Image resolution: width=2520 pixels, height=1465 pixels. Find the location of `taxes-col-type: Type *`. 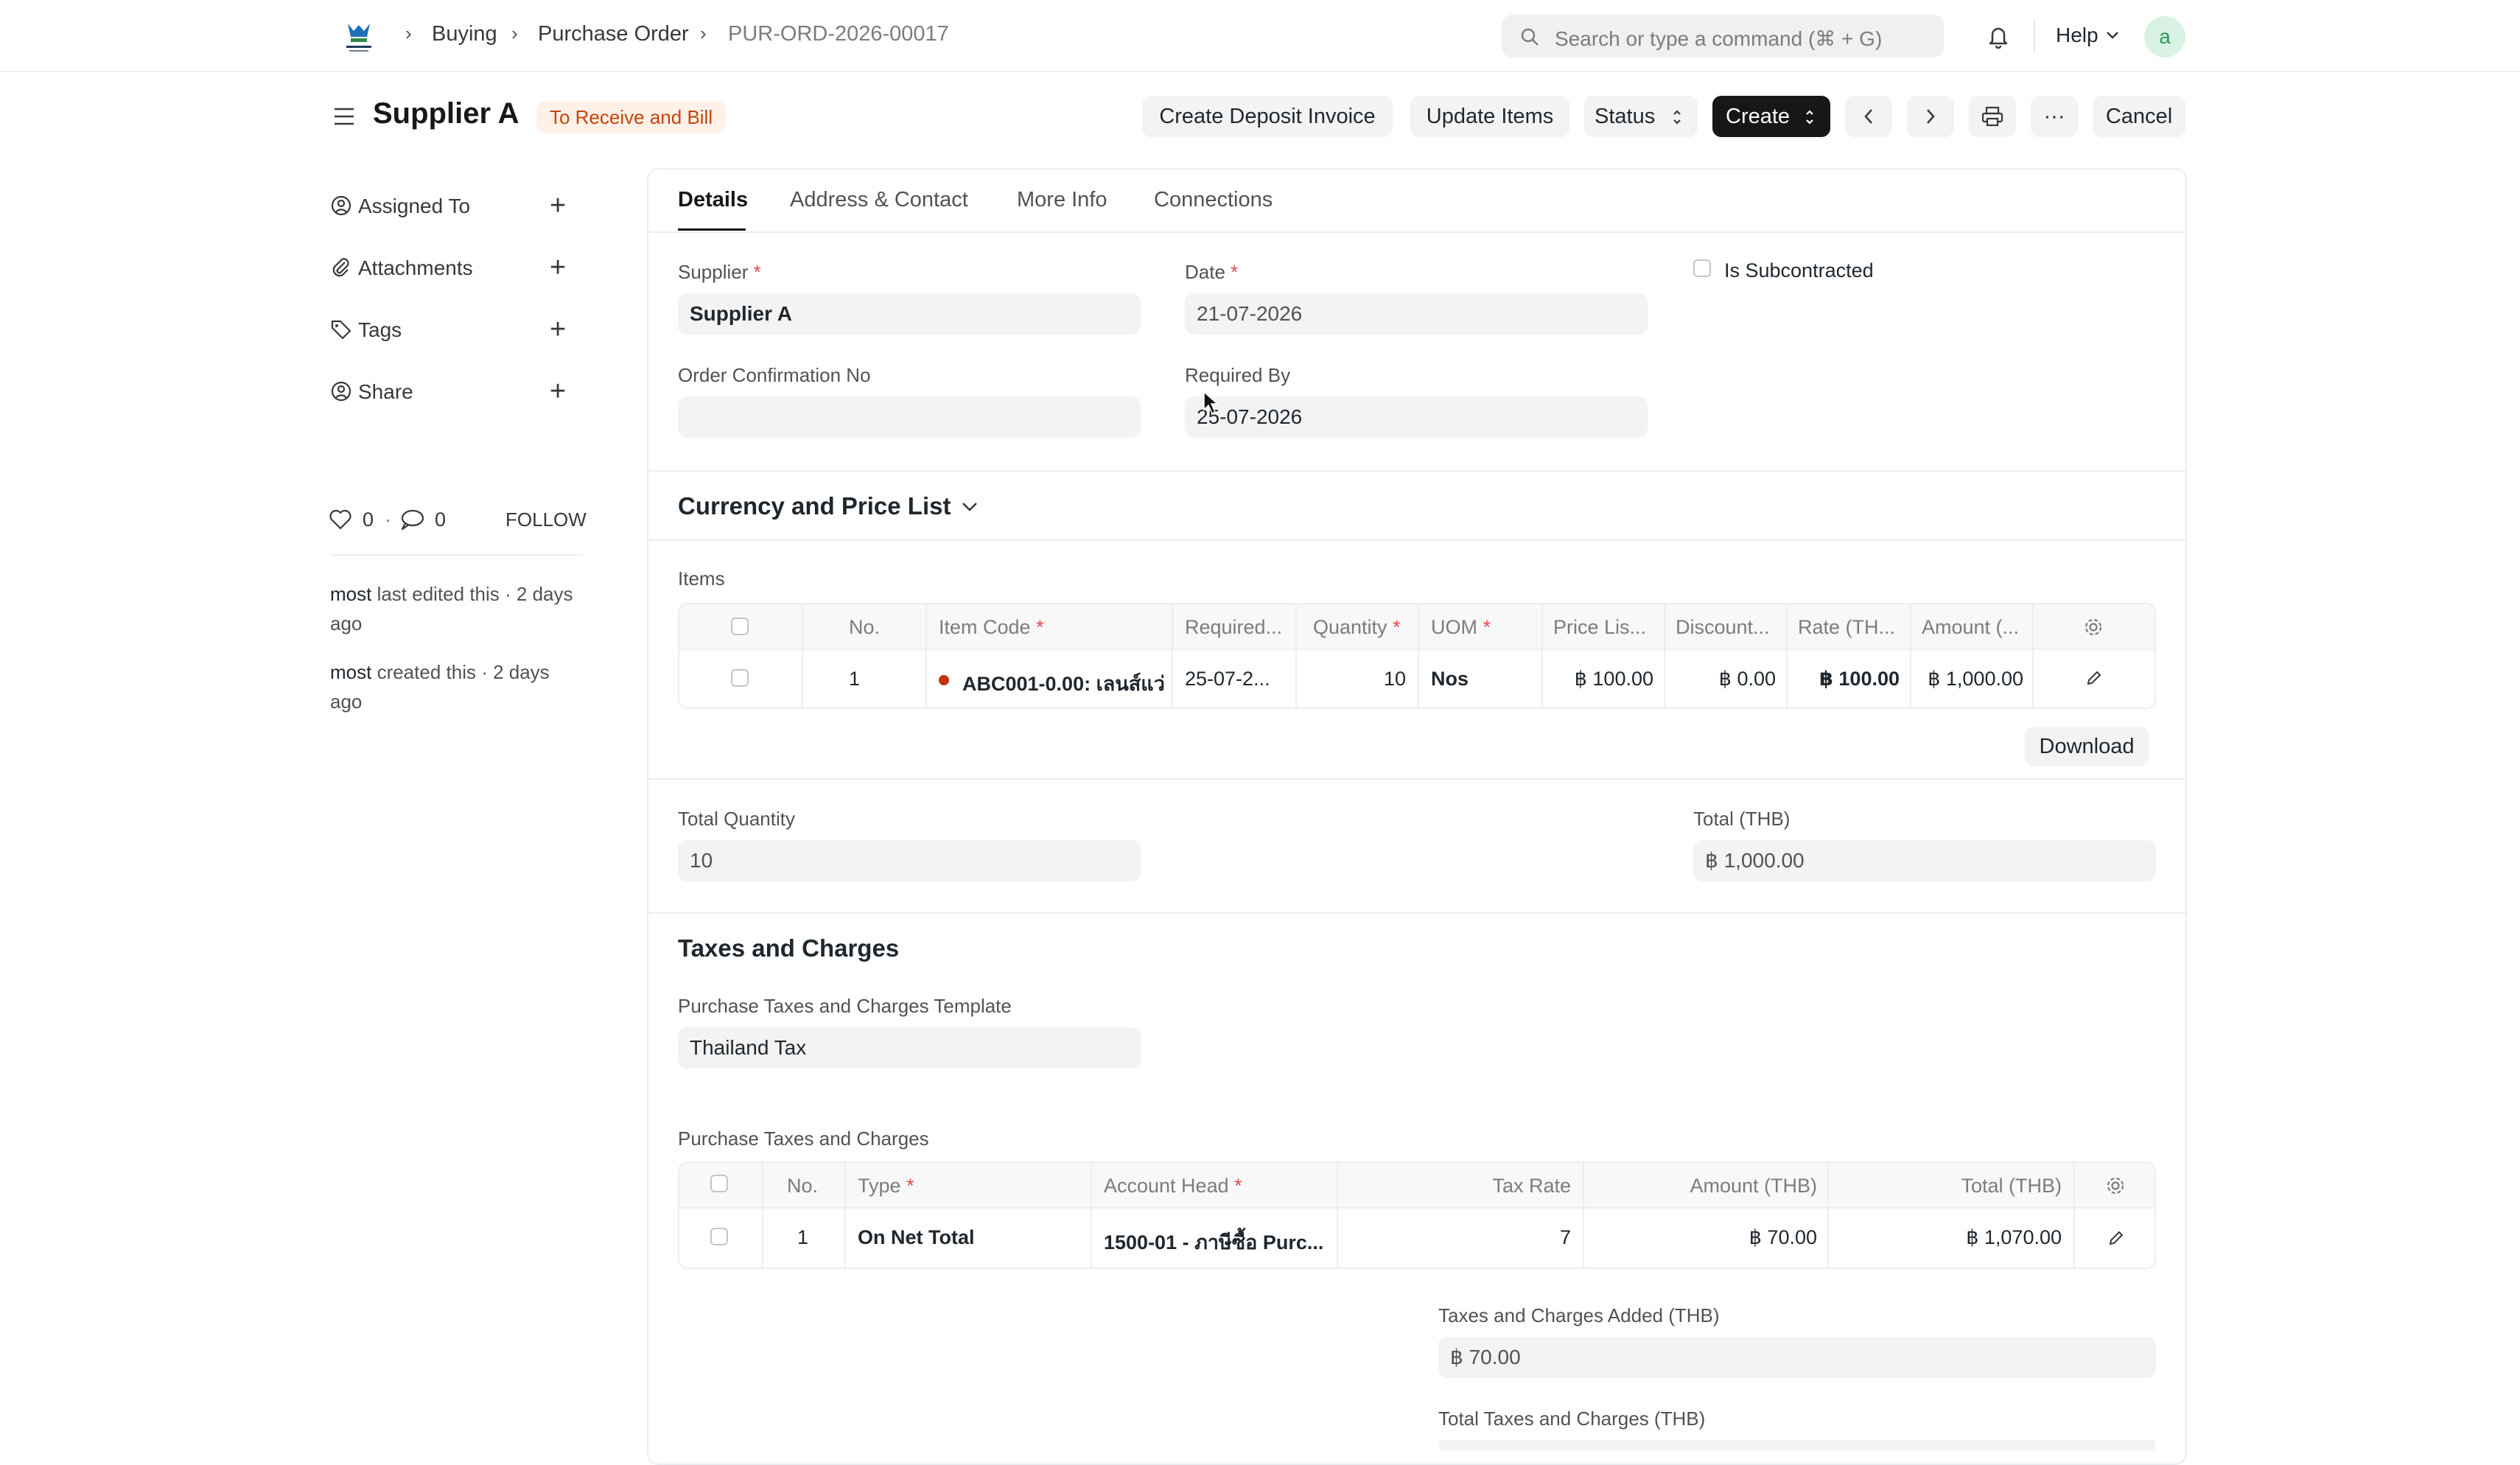

taxes-col-type: Type * is located at coordinates (886, 1186).